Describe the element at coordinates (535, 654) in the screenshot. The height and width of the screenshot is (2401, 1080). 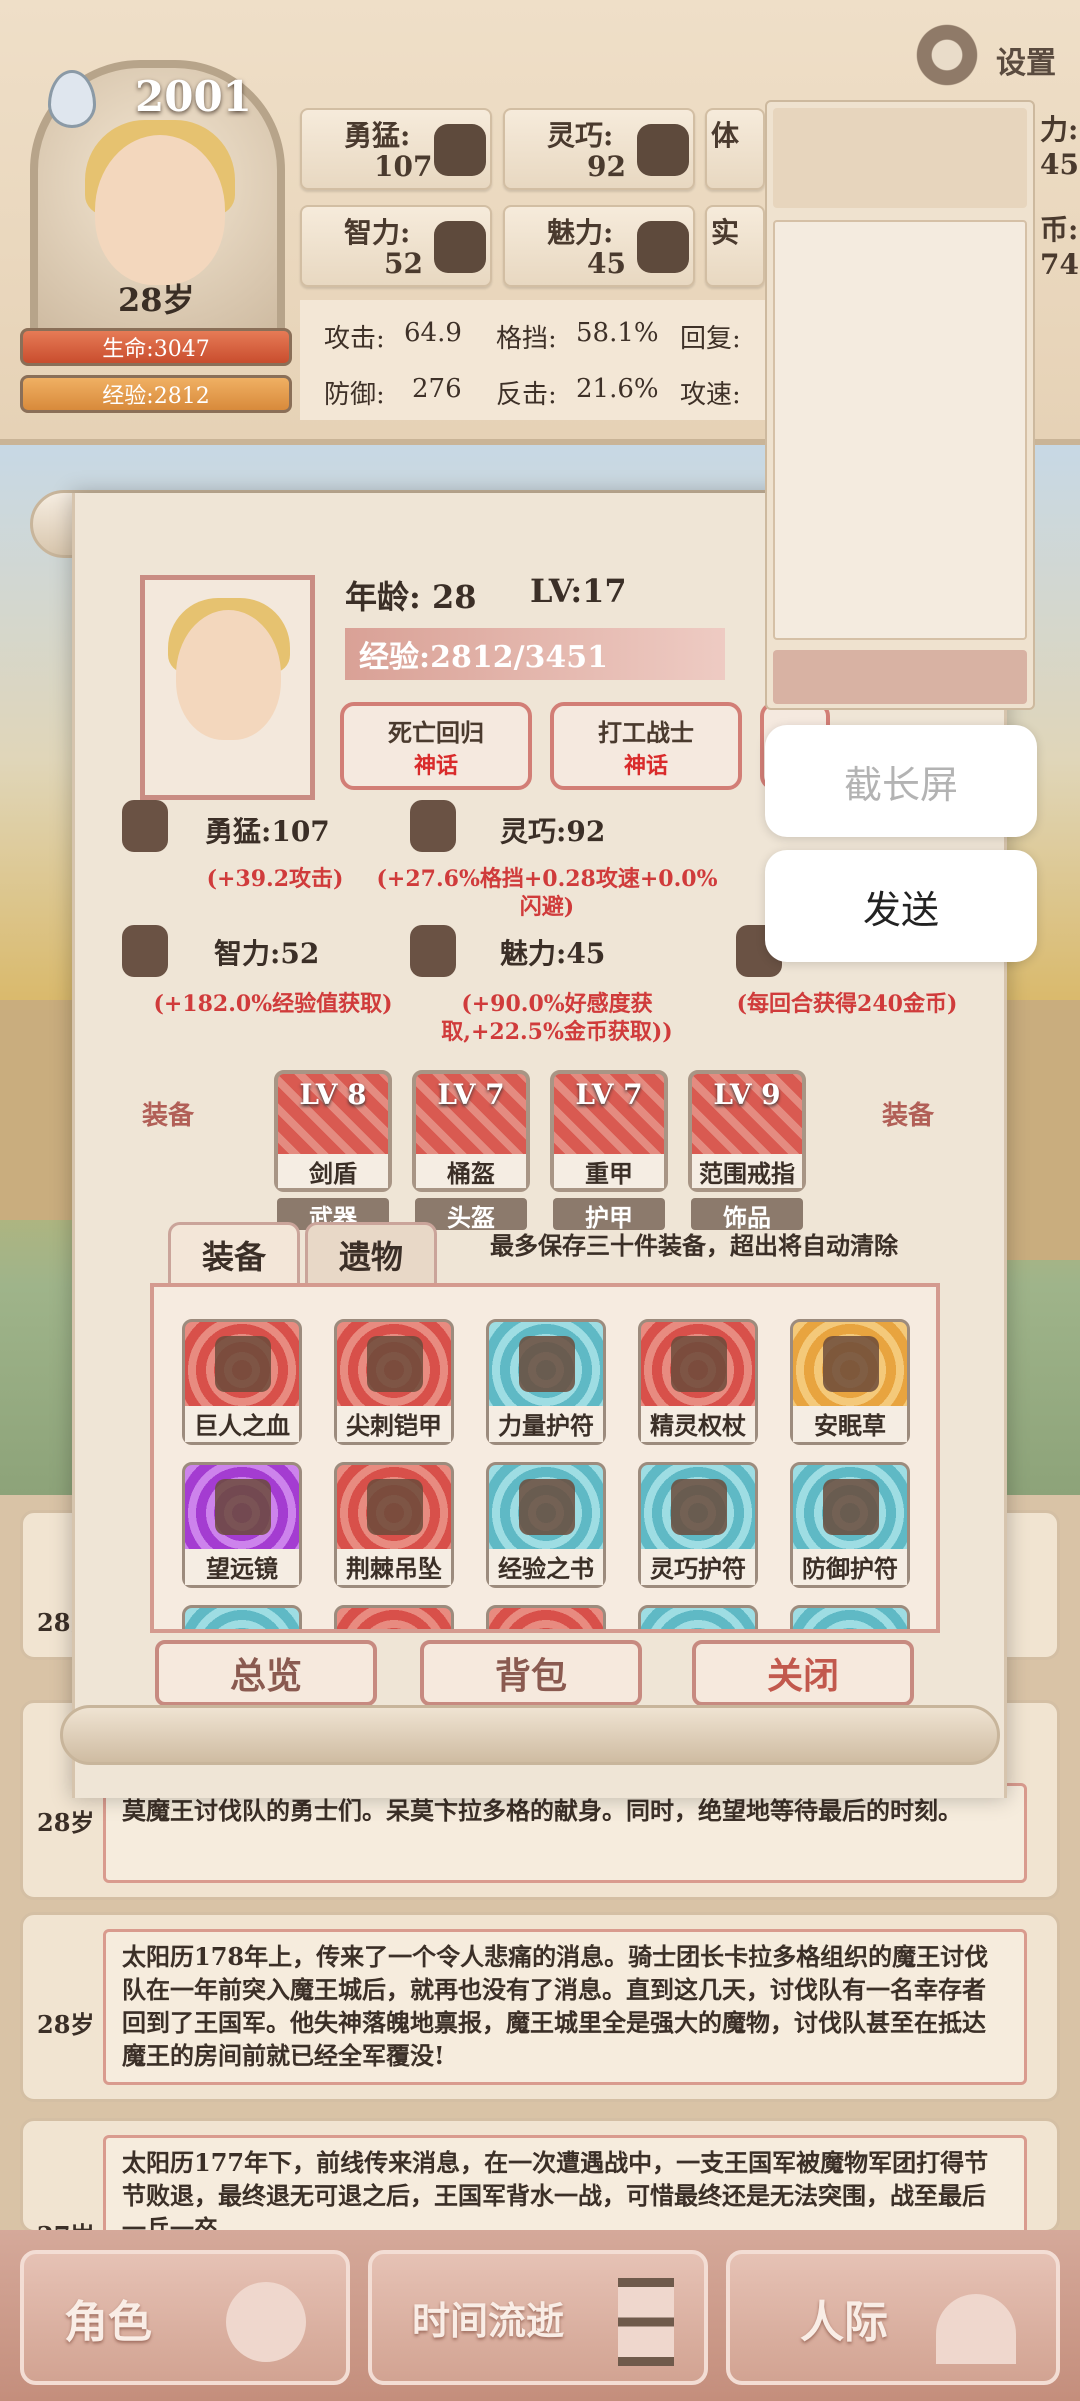
I see `dialog-exp: 经验:2812/3451` at that location.